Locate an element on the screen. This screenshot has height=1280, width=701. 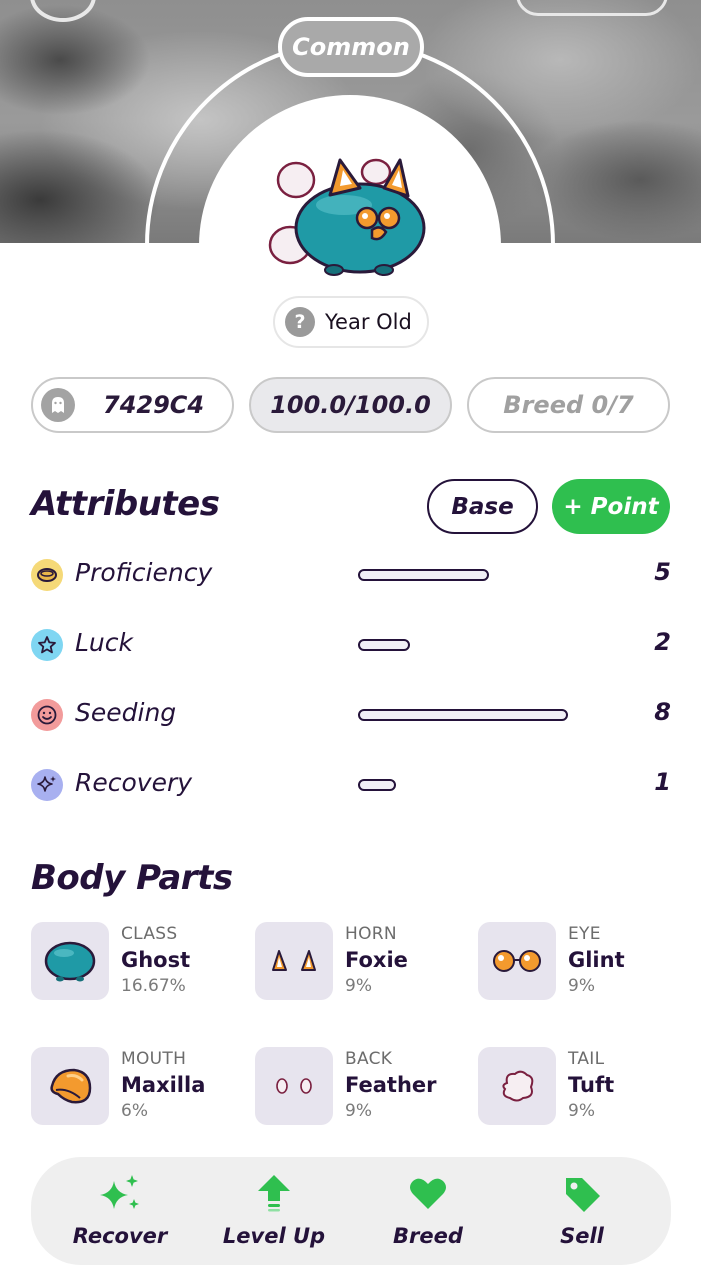
attribute-row-seeding: Seeding 8 is located at coordinates (351, 716).